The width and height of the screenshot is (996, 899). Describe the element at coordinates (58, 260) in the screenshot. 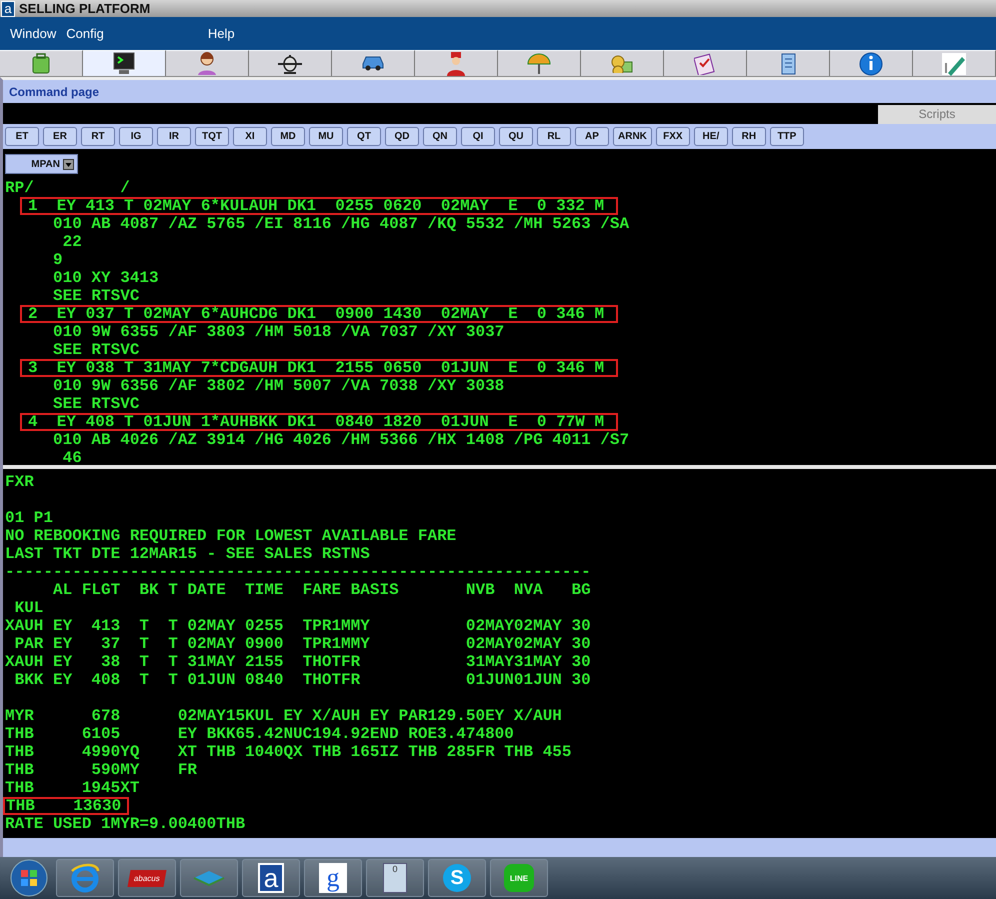

I see `terminal-line: 9` at that location.